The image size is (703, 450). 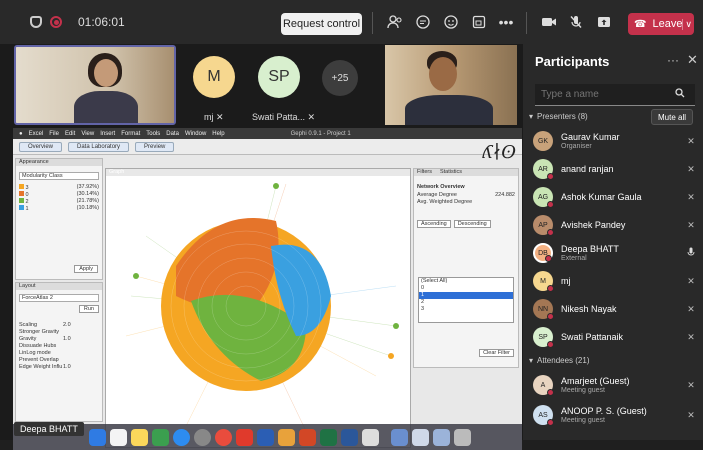 What do you see at coordinates (99, 146) in the screenshot?
I see `tab-data-laboratory: Data Laboratory` at bounding box center [99, 146].